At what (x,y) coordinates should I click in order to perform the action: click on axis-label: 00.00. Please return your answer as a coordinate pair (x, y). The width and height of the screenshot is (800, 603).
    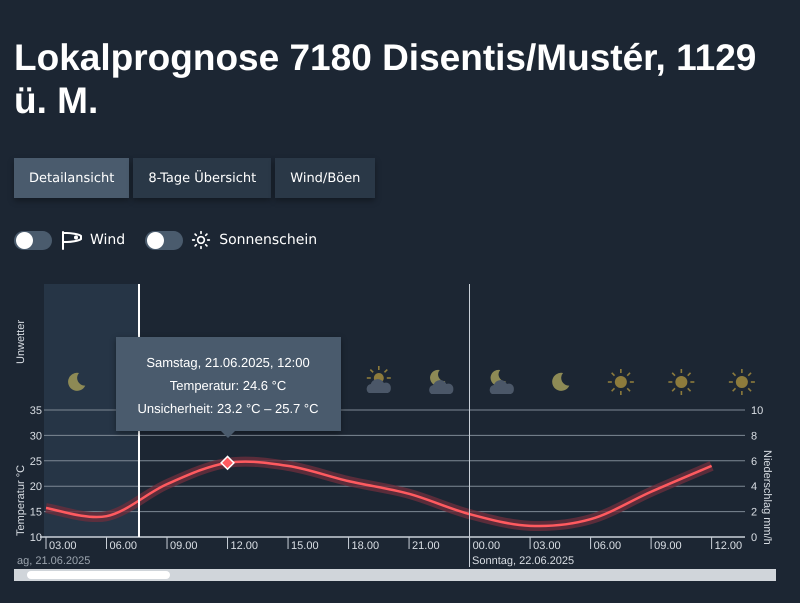
    Looking at the image, I should click on (486, 546).